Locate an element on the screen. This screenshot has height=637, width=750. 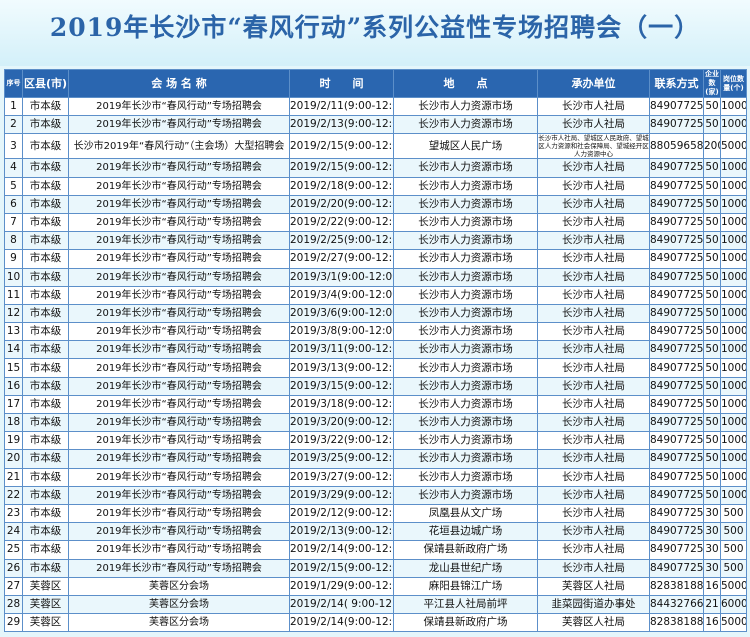
cell-location: 望城区人民广场 is located at coordinates (465, 146).